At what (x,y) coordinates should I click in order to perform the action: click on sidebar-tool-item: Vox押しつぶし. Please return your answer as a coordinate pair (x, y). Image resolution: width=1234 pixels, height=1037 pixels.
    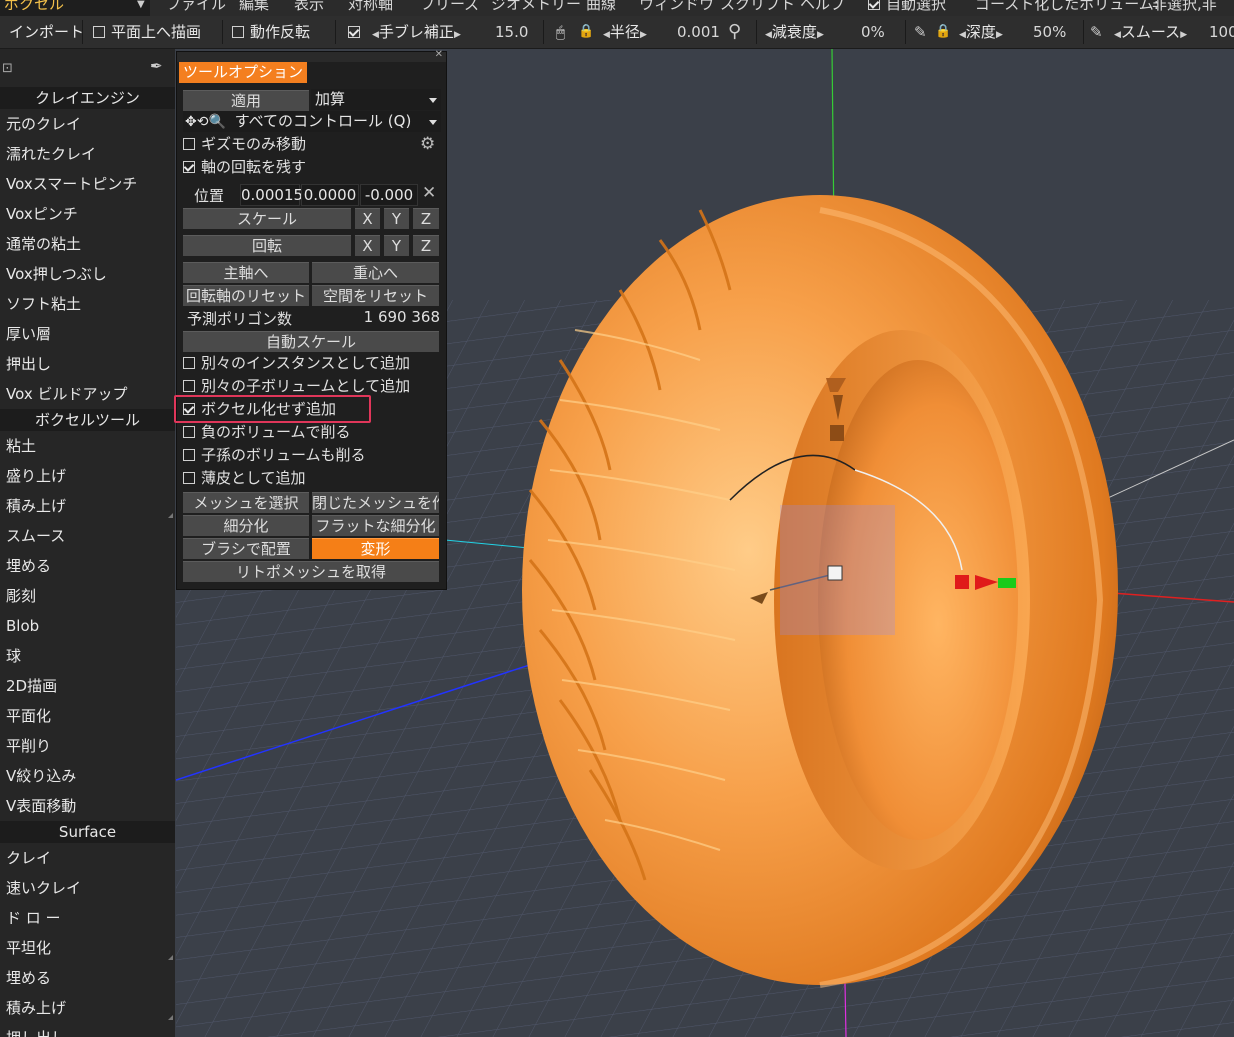
    Looking at the image, I should click on (87, 274).